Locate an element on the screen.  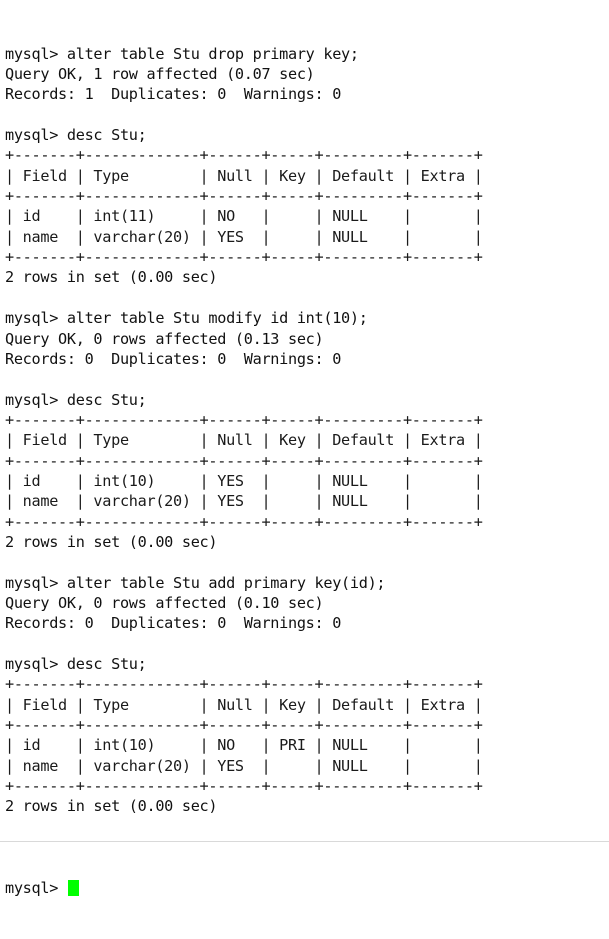
terminal-table-line: | id | int(11) | NO | | NULL | | is located at coordinates (244, 216).